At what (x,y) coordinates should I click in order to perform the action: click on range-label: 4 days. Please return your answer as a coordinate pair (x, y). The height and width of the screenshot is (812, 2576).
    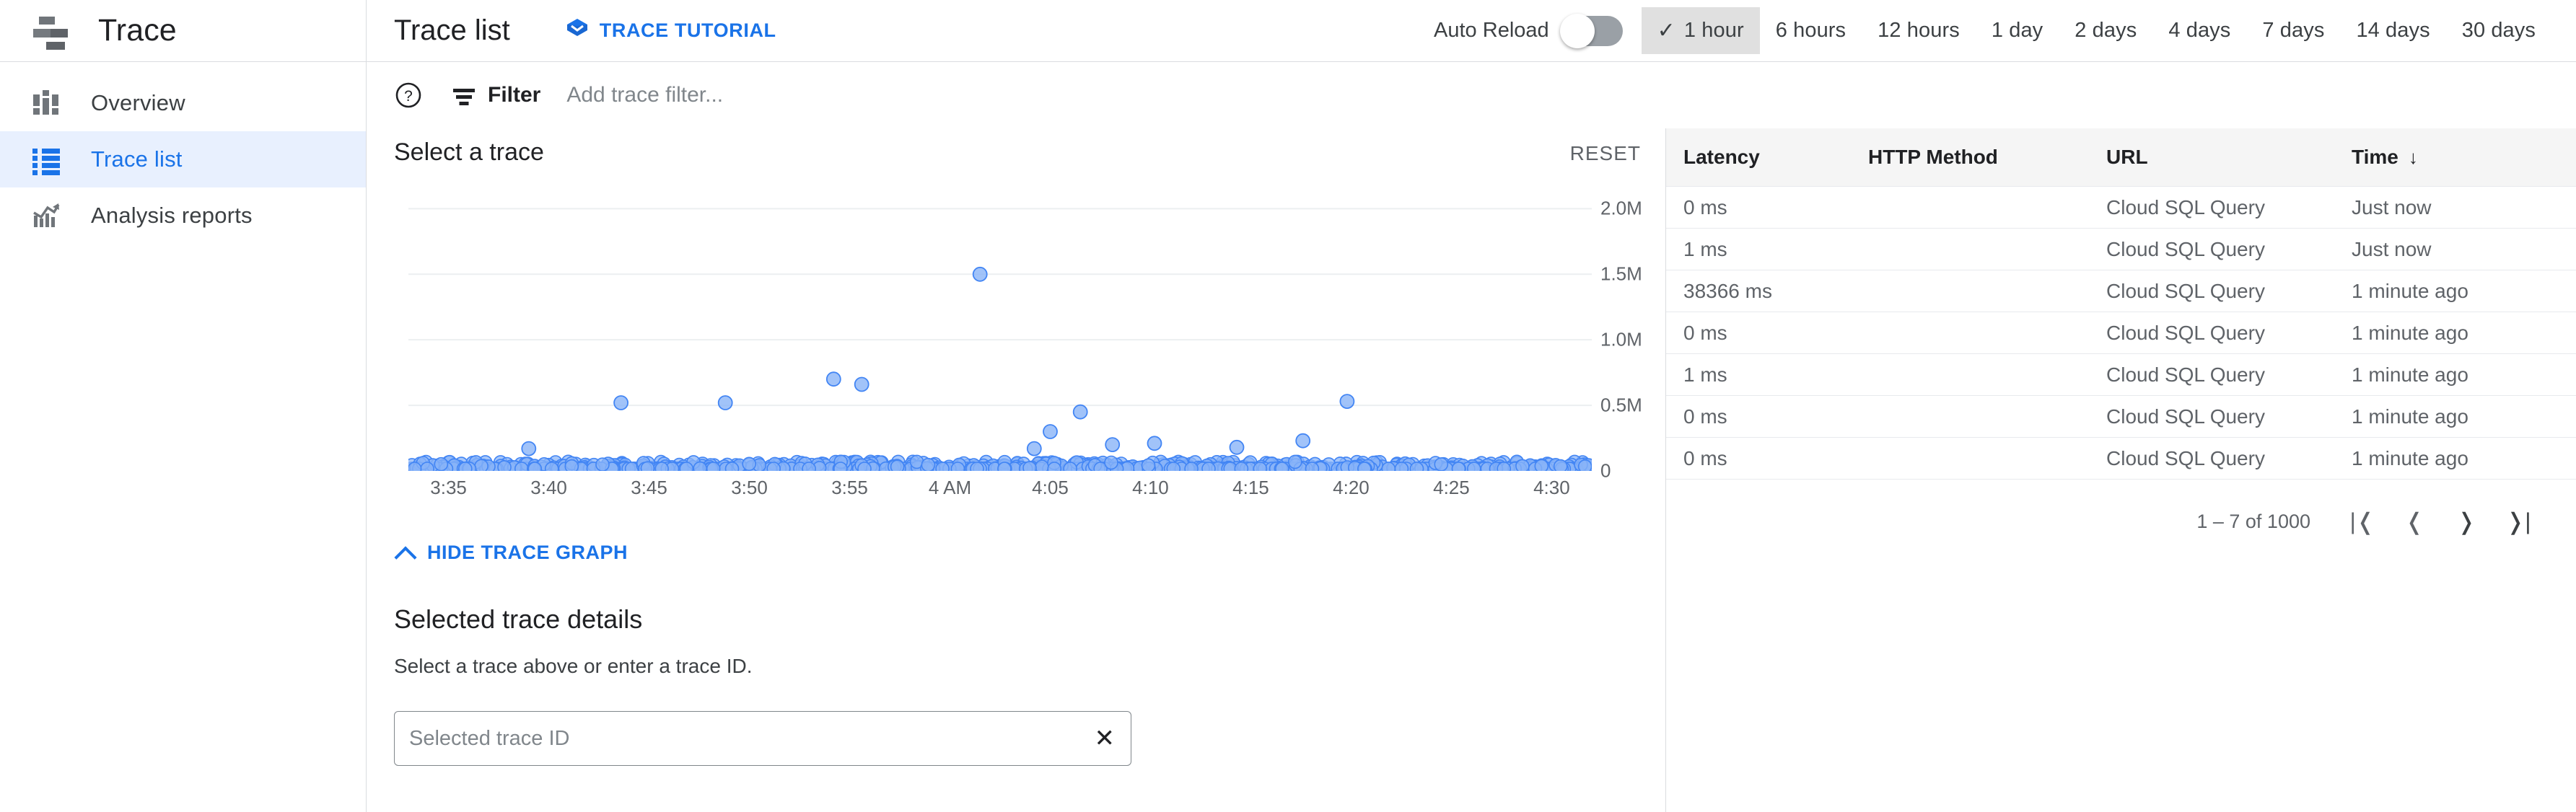
    Looking at the image, I should click on (2199, 30).